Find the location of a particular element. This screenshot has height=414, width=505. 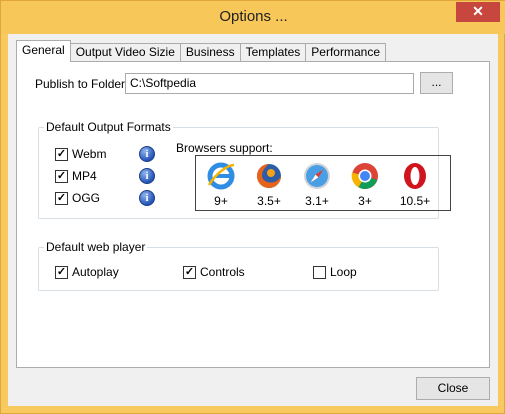

ie-version: 9+ is located at coordinates (221, 201).